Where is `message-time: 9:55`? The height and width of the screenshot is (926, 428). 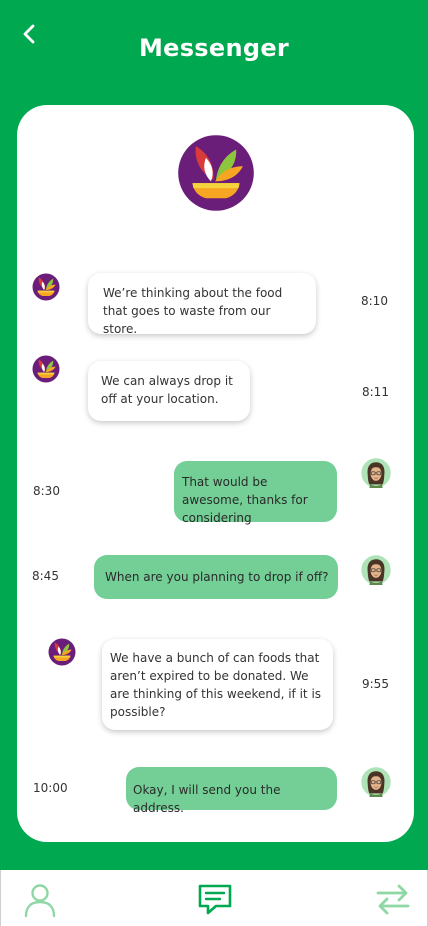
message-time: 9:55 is located at coordinates (375, 684).